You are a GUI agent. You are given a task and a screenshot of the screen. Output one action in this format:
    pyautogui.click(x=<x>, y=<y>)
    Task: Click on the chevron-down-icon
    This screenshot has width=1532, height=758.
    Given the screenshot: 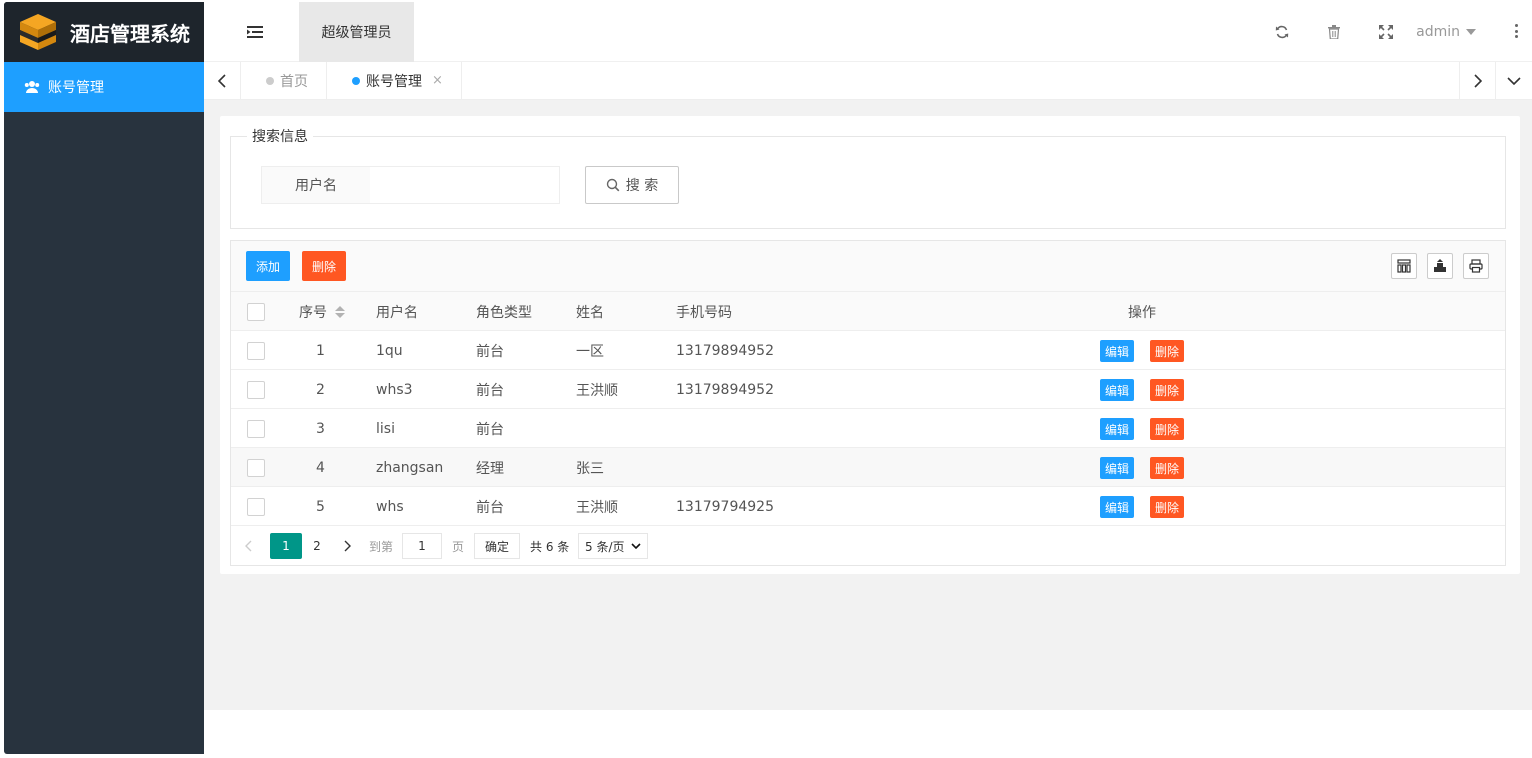 What is the action you would take?
    pyautogui.click(x=1514, y=80)
    